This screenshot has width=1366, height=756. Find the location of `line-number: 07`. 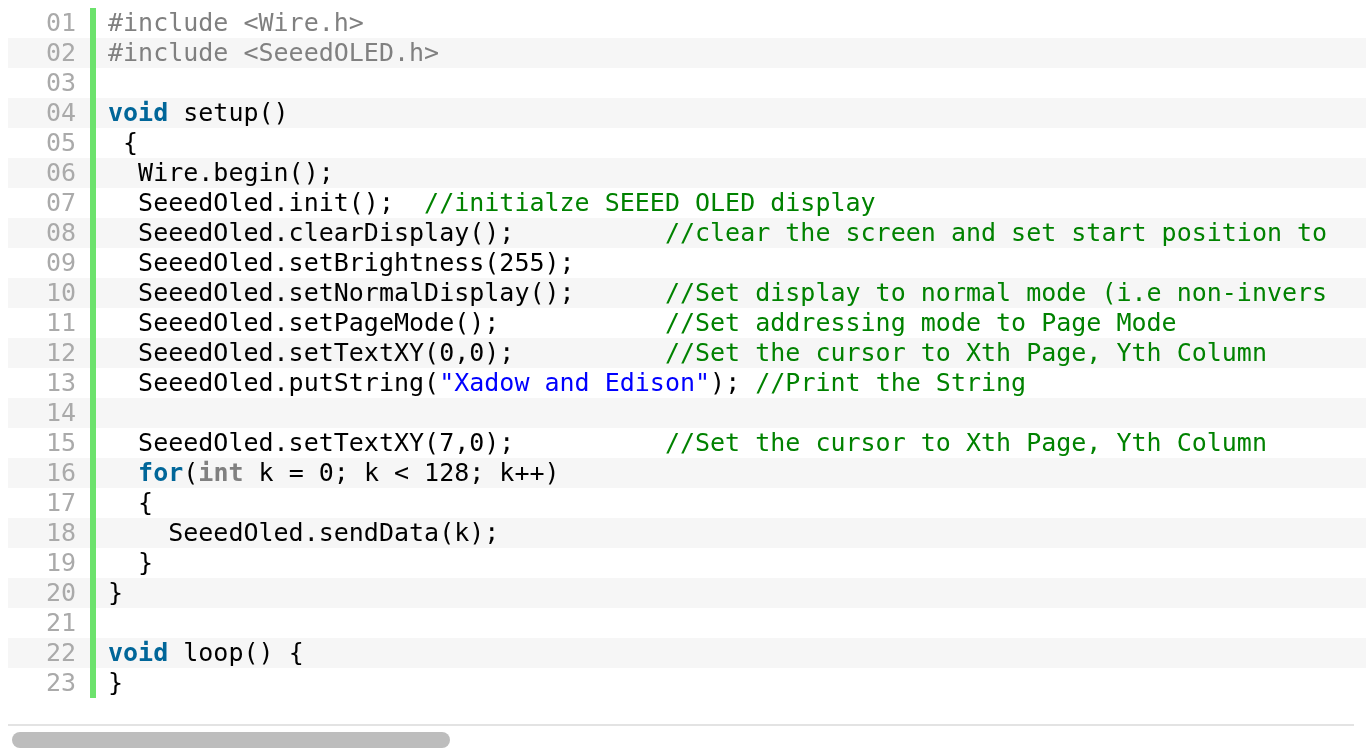

line-number: 07 is located at coordinates (60, 203).